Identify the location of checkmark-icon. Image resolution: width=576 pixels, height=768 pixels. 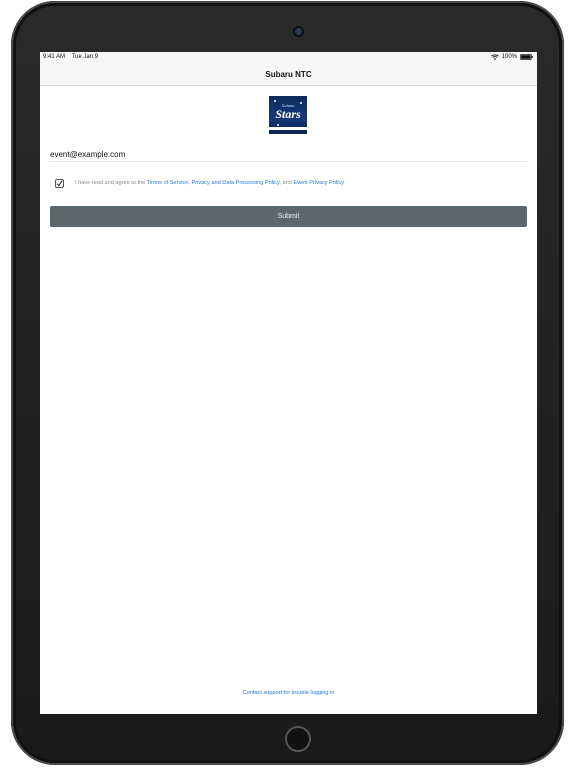
(59, 183).